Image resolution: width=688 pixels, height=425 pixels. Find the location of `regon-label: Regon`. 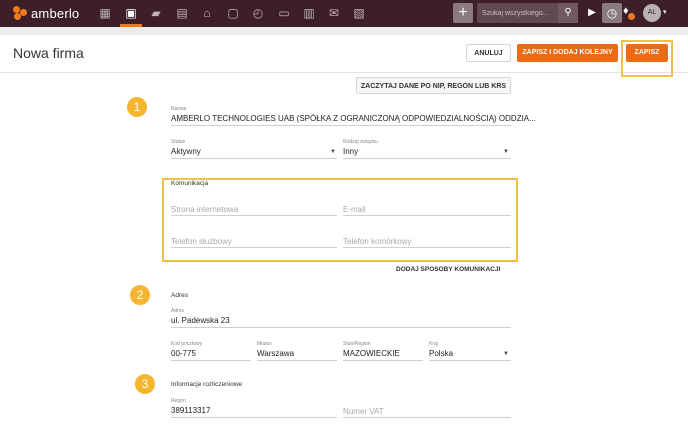

regon-label: Regon is located at coordinates (178, 401).